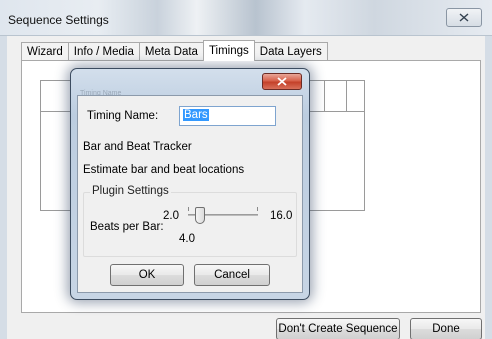  Describe the element at coordinates (127, 227) in the screenshot. I see `beats-per-bar-label: Beats per Bar:` at that location.